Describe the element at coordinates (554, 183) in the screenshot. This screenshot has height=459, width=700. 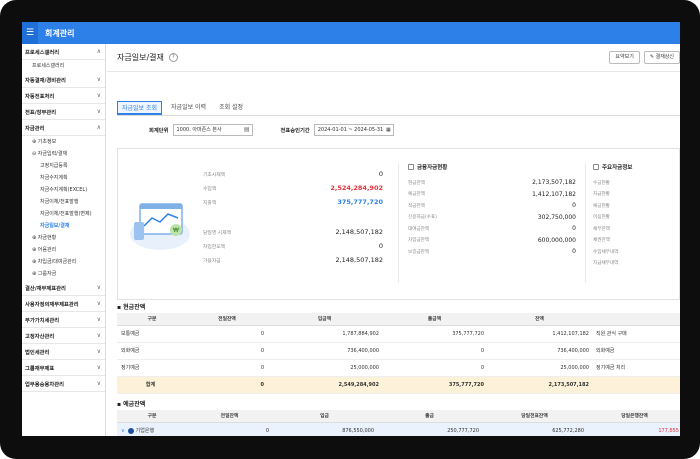
I see `fund-value: 2,173,507,182` at that location.